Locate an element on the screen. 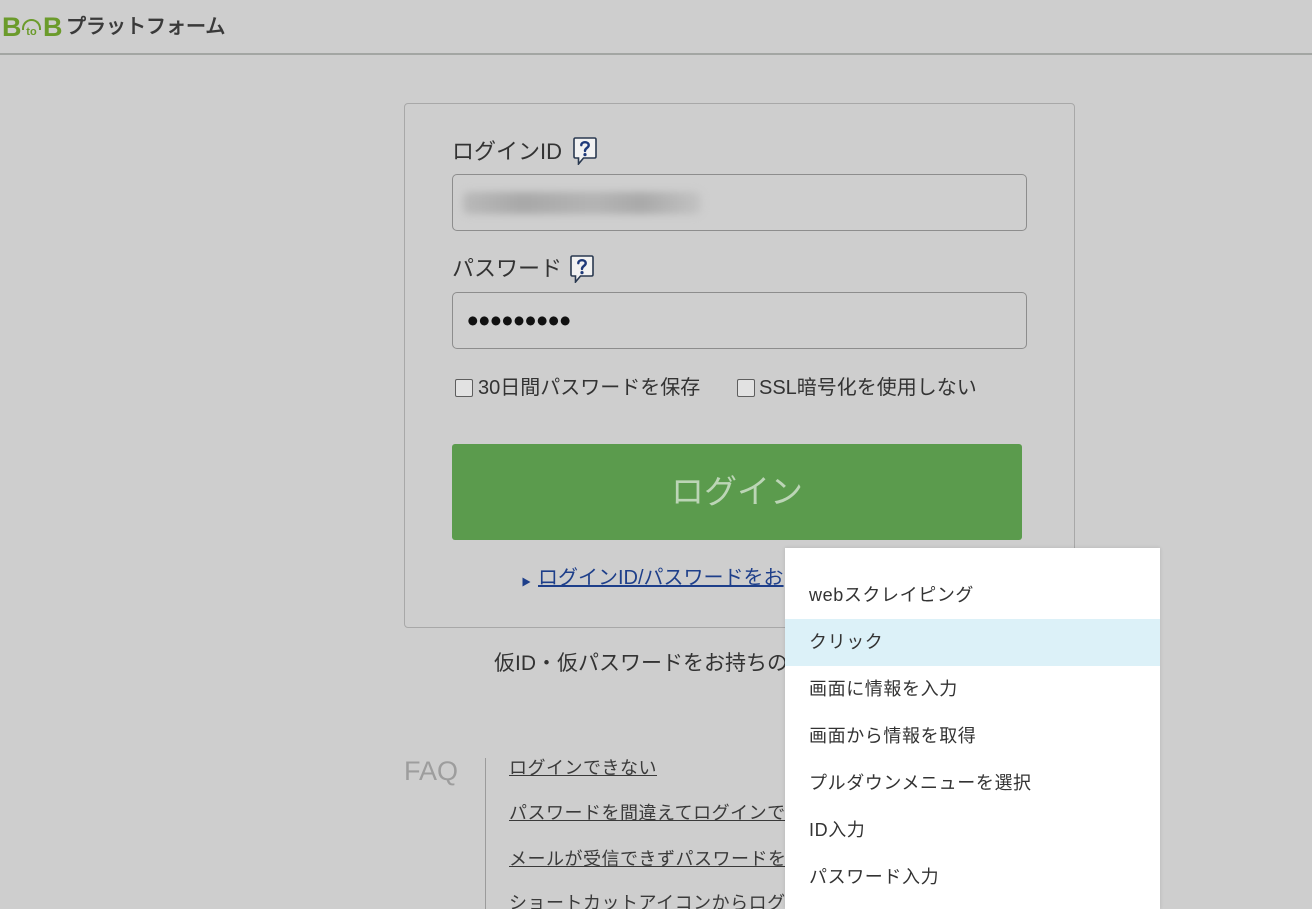 The height and width of the screenshot is (909, 1312). remember-password-label: 30日間パスワードを保存 is located at coordinates (589, 388).